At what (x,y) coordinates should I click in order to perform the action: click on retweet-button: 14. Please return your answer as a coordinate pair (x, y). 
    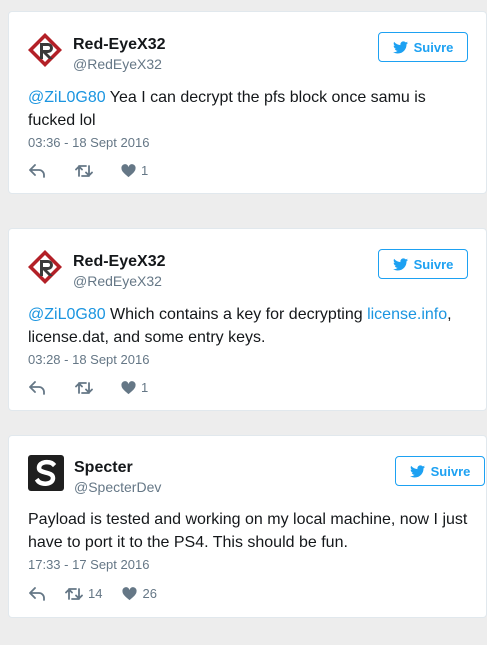
    Looking at the image, I should click on (83, 593).